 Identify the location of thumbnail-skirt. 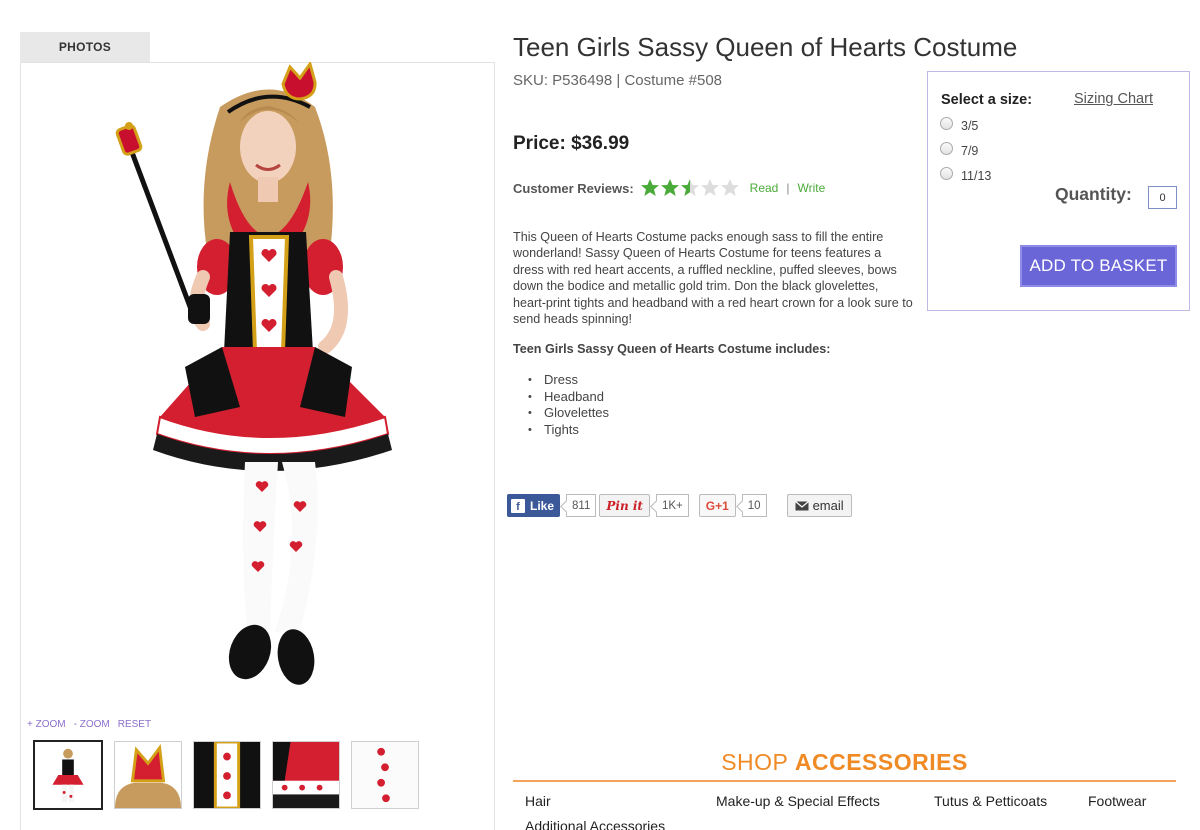
(306, 775).